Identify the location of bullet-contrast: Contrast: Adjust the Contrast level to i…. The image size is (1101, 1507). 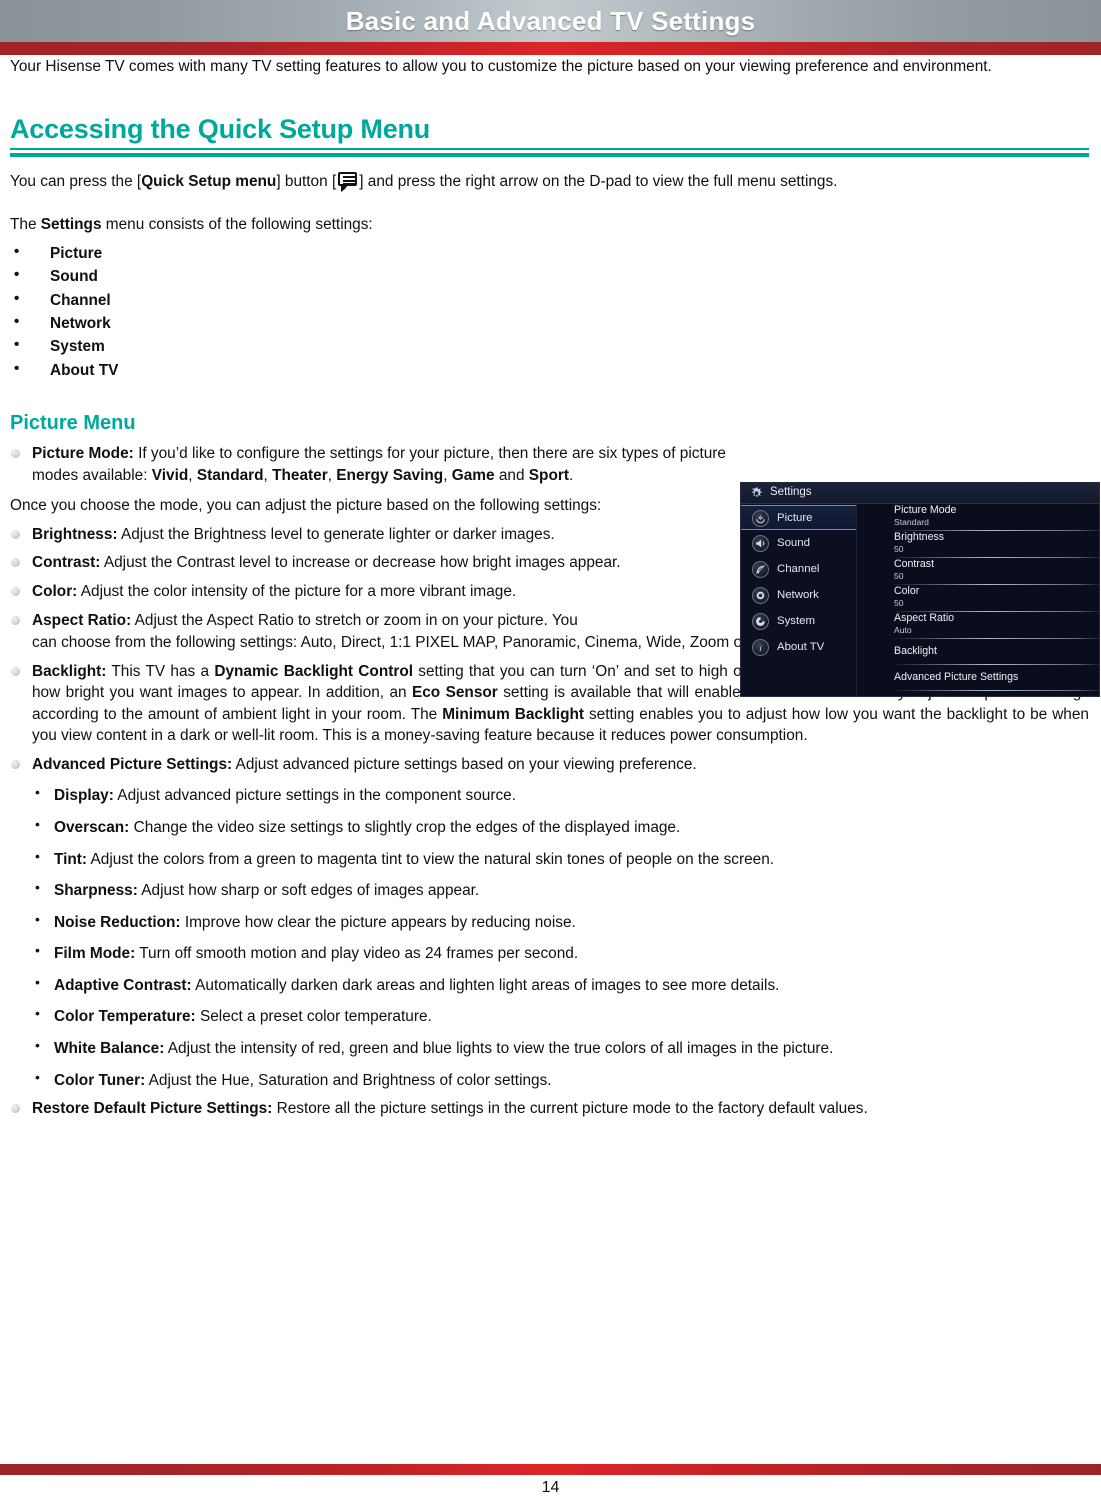
(368, 563).